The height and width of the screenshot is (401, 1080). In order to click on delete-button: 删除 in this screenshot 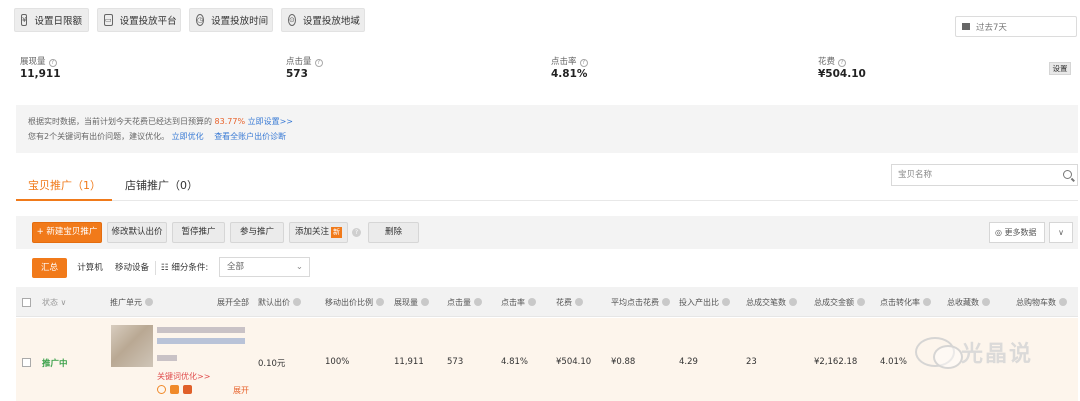, I will do `click(393, 232)`.